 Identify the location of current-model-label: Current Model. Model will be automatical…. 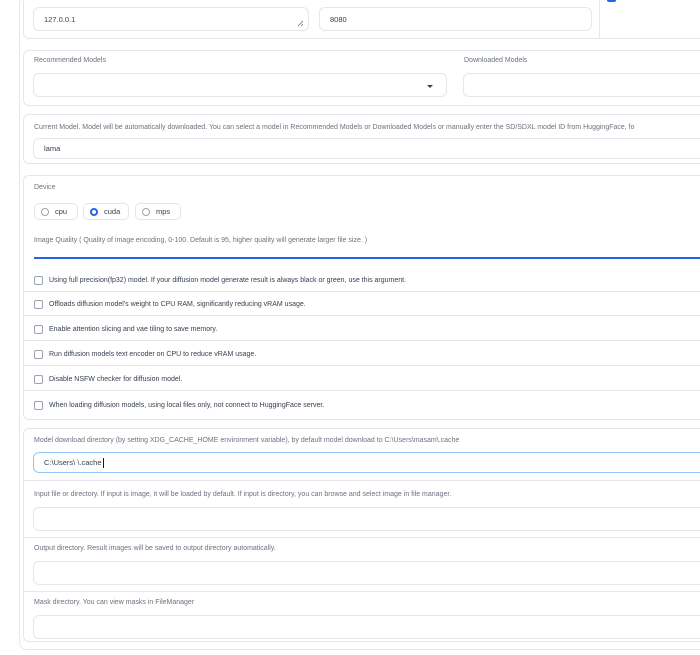
(334, 127).